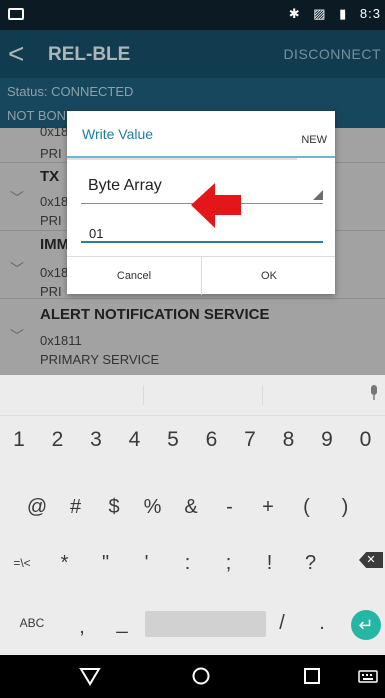 This screenshot has width=385, height=698. I want to click on recents-icon, so click(312, 676).